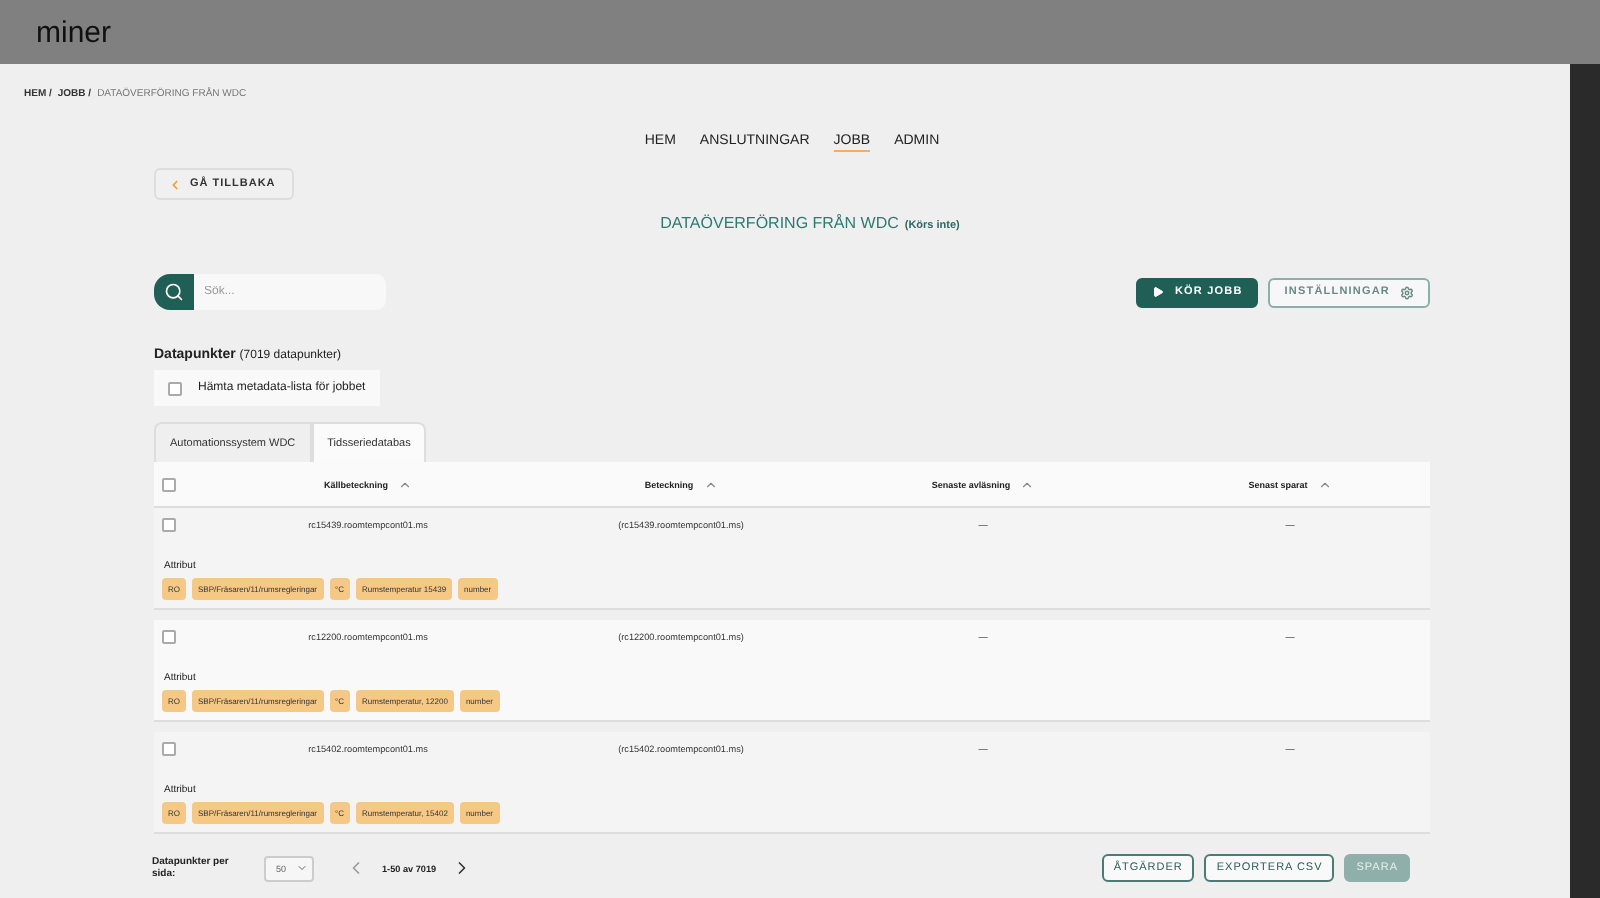 This screenshot has height=898, width=1600. I want to click on scrollbar, so click(1585, 481).